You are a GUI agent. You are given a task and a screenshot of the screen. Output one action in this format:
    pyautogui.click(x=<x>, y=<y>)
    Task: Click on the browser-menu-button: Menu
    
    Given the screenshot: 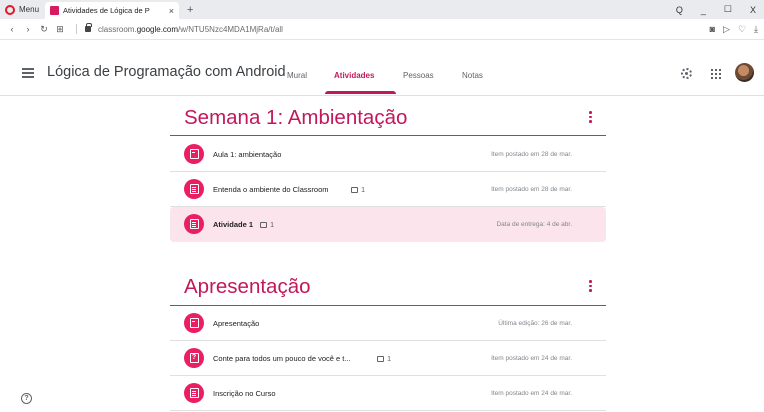 What is the action you would take?
    pyautogui.click(x=22, y=9)
    